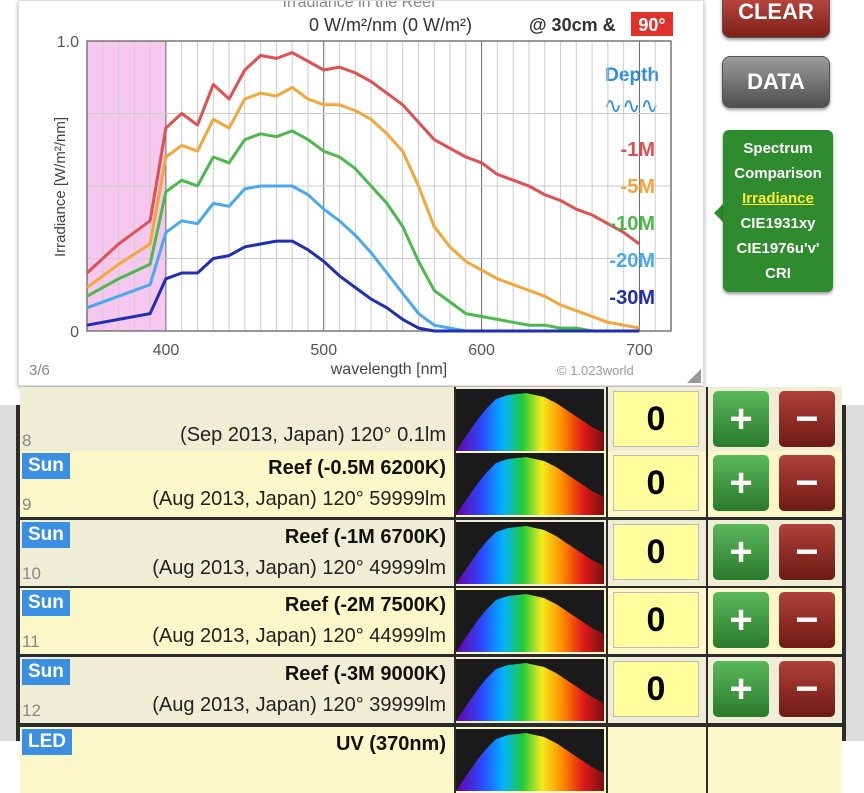 This screenshot has width=864, height=793. Describe the element at coordinates (323, 350) in the screenshot. I see `x-tick-label: 500` at that location.